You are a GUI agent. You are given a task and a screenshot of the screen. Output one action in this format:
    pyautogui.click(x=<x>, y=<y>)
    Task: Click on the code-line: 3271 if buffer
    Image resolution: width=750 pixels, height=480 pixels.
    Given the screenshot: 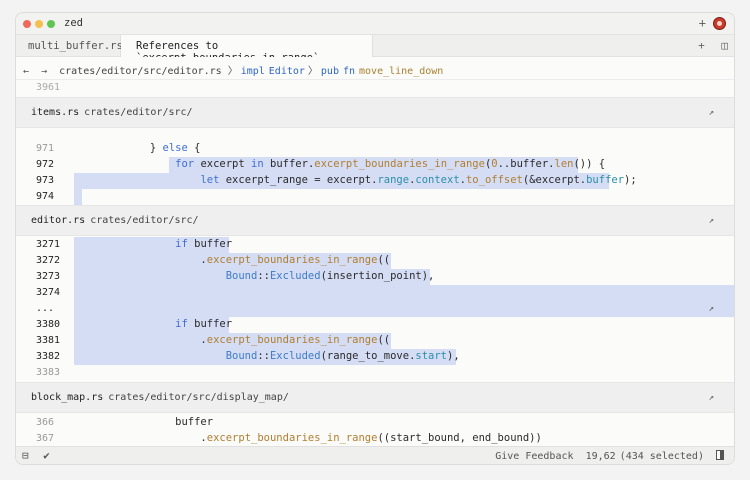 What is the action you would take?
    pyautogui.click(x=375, y=245)
    